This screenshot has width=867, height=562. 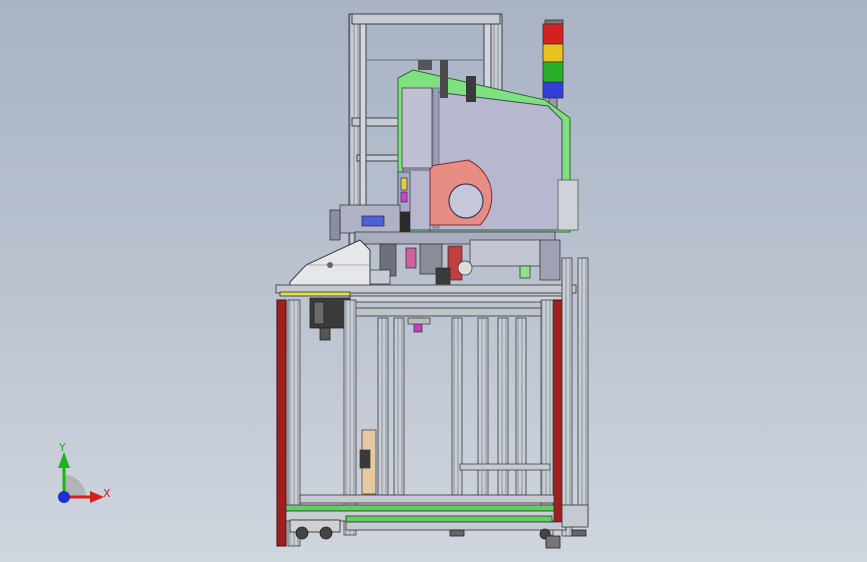 I want to click on triad-graphic, so click(x=81, y=477).